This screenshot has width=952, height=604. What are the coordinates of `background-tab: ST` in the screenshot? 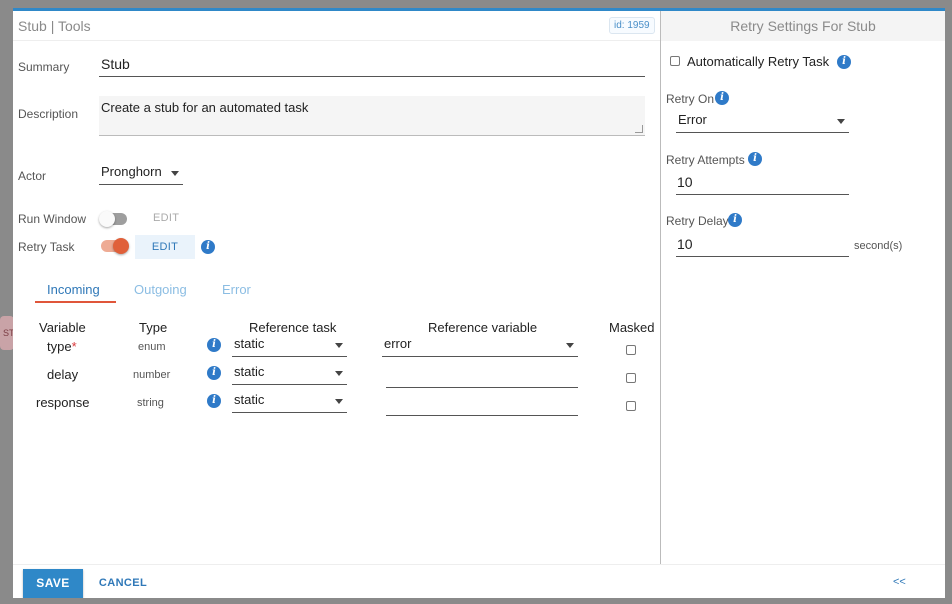 It's located at (7, 333).